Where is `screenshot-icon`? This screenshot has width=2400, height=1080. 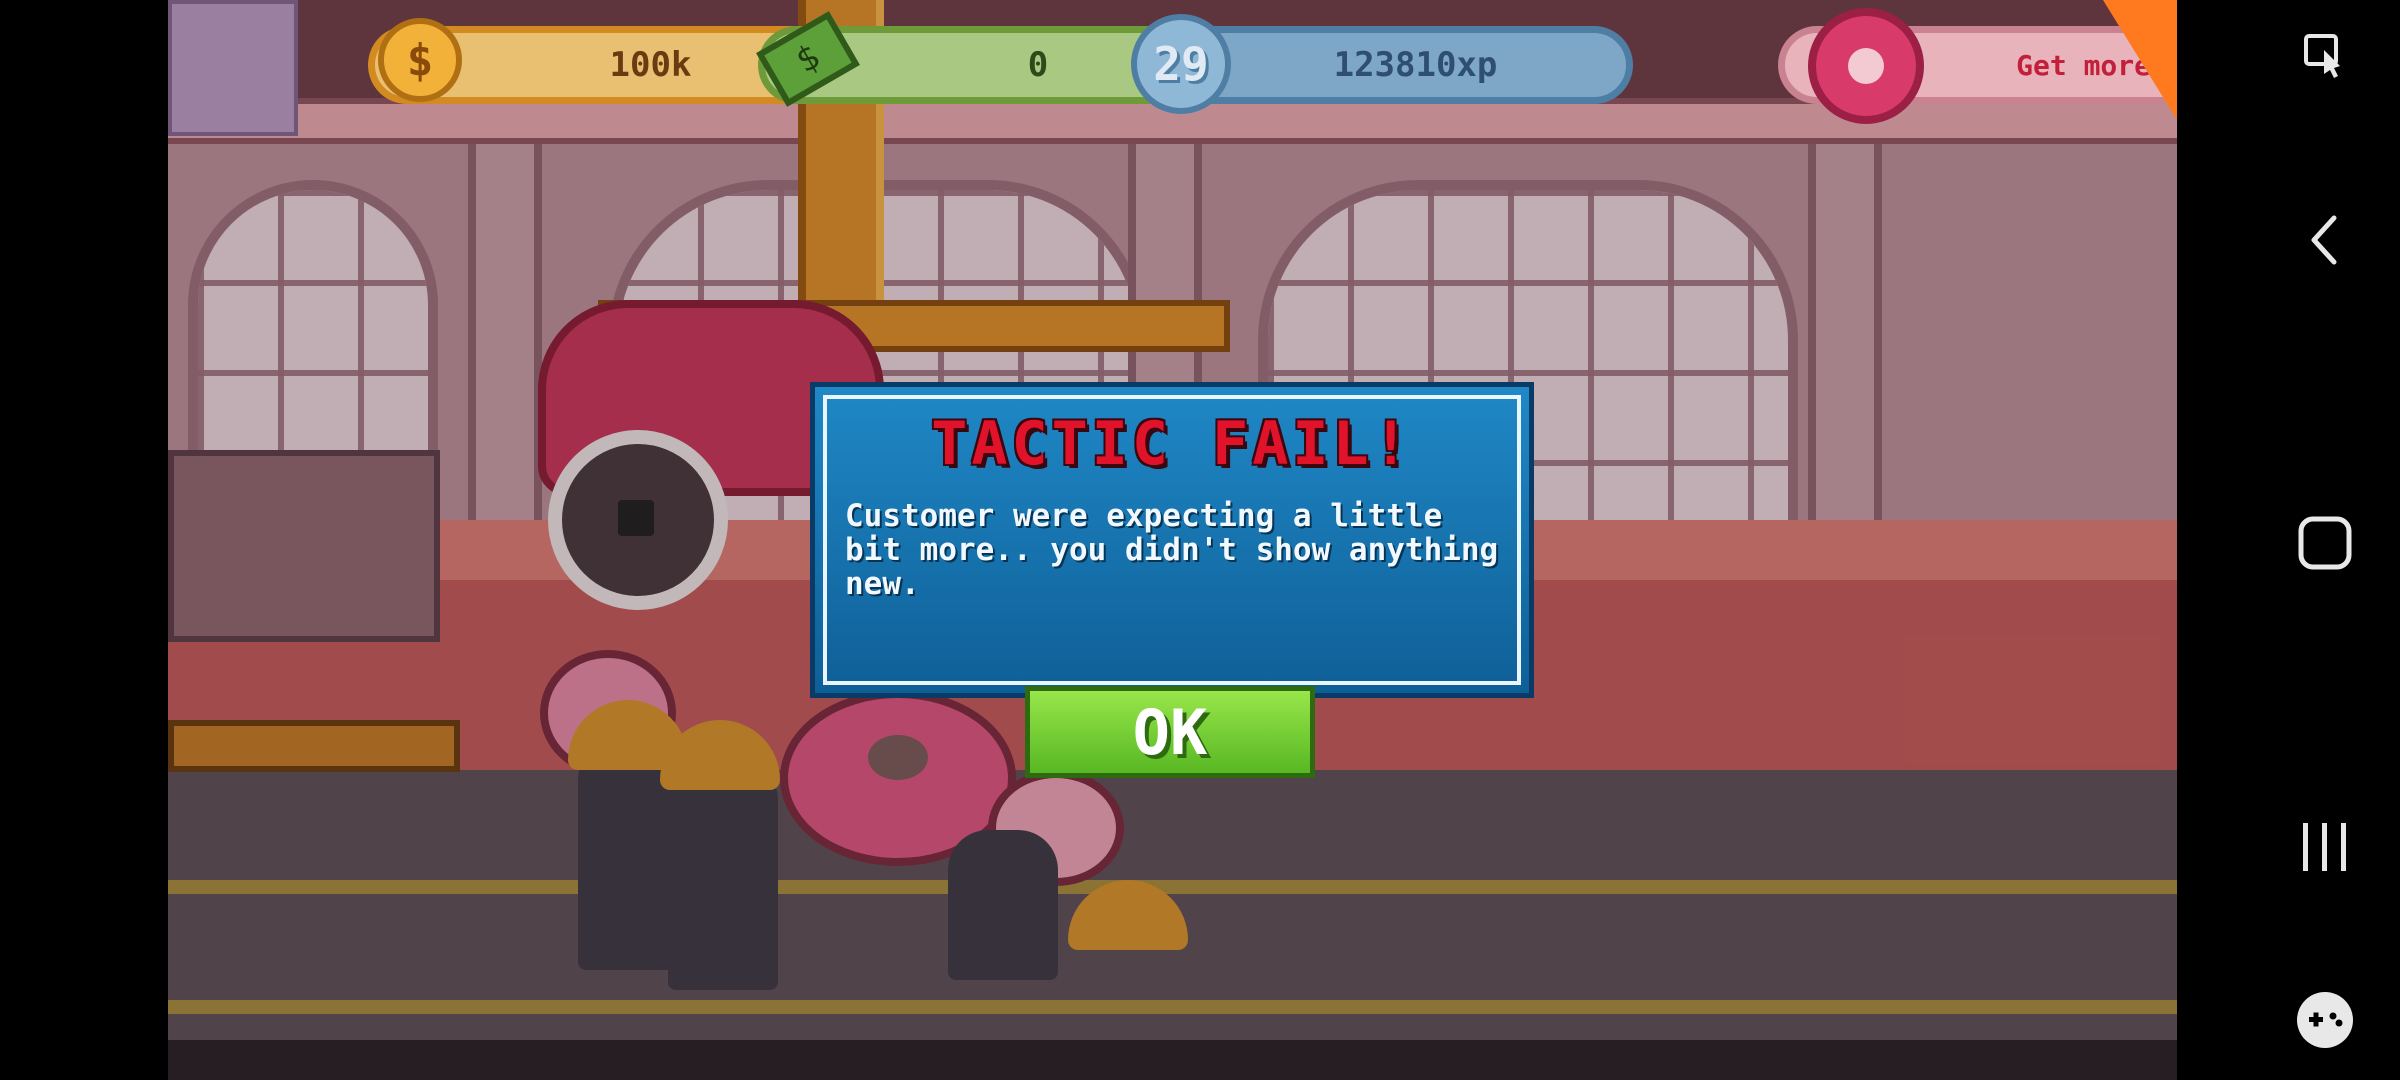 screenshot-icon is located at coordinates (2325, 55).